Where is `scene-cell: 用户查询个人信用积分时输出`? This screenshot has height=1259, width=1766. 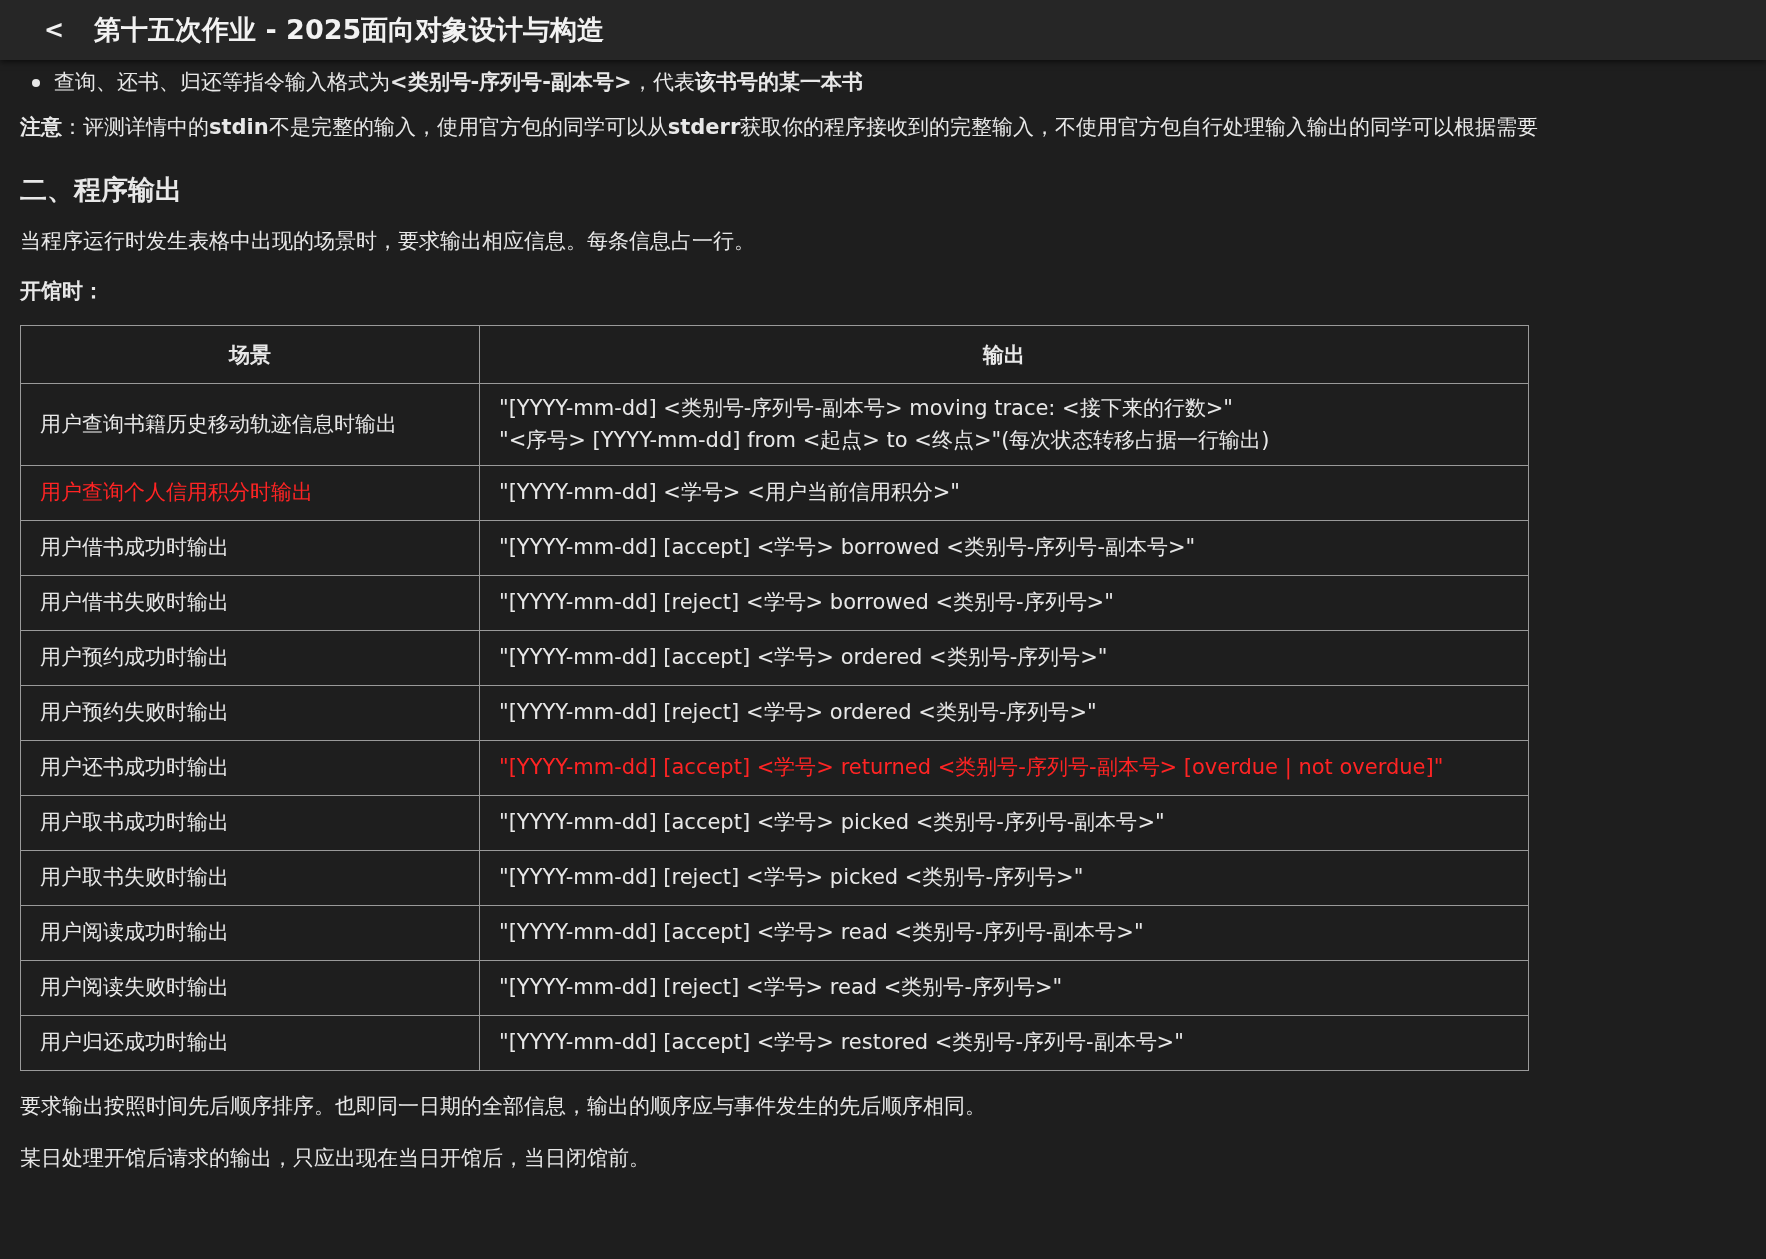
scene-cell: 用户查询个人信用积分时输出 is located at coordinates (250, 493).